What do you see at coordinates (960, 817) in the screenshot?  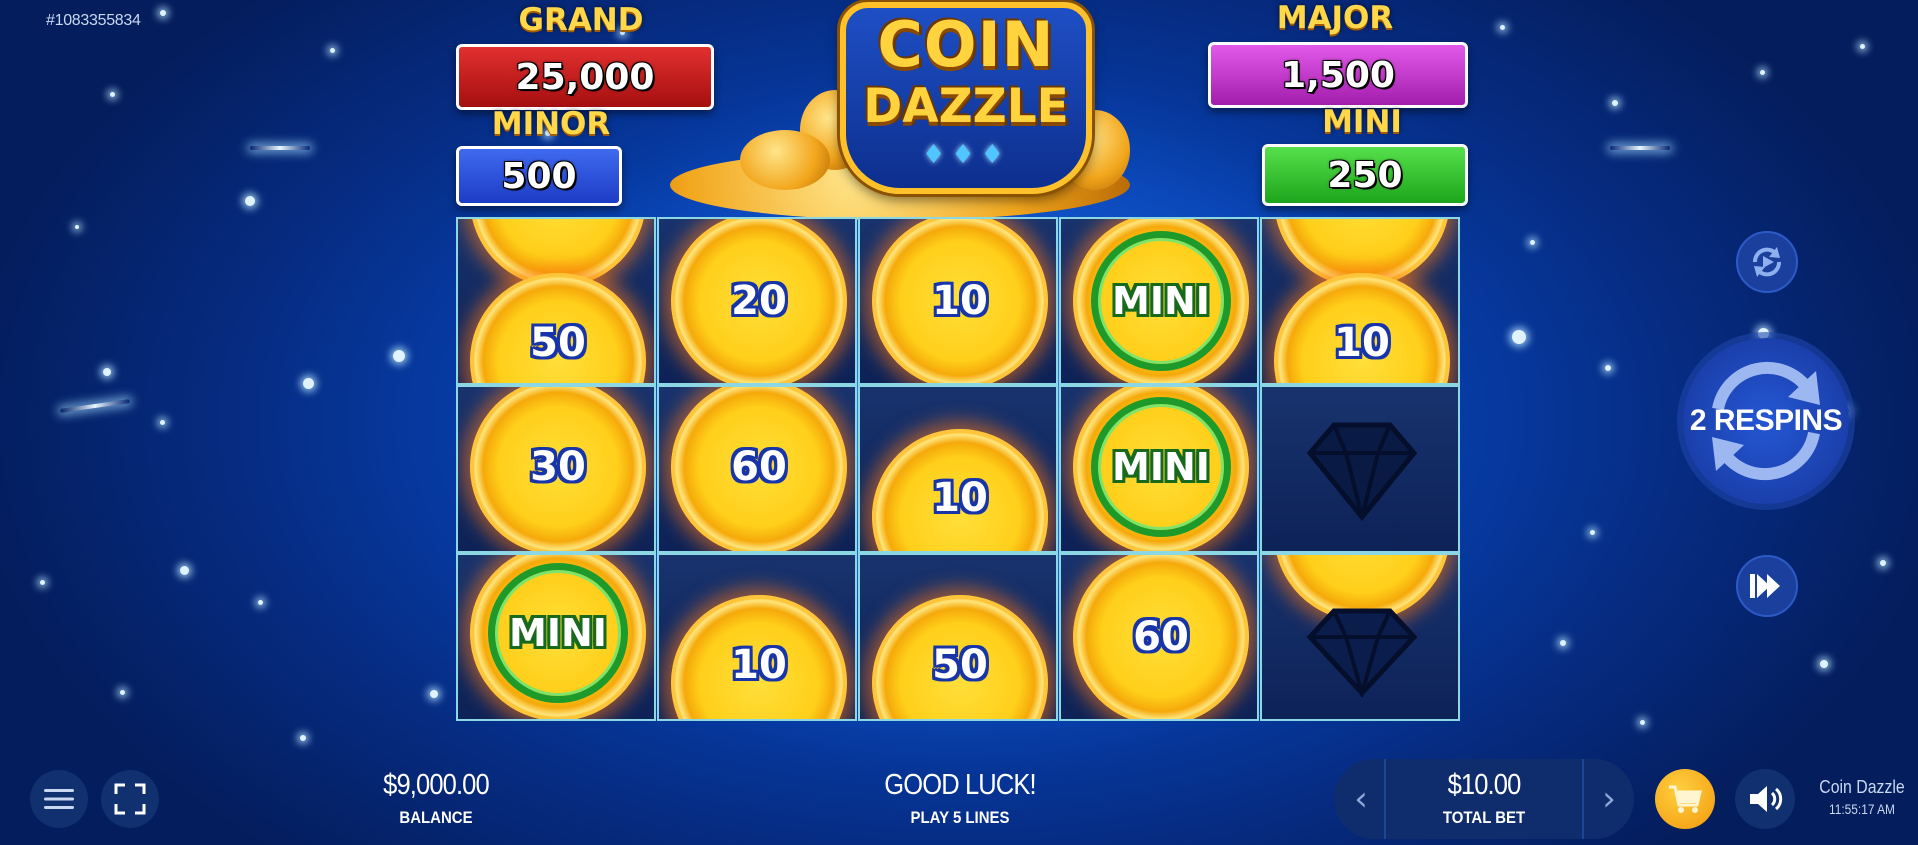 I see `lines-message: PLAY 5 LINES` at bounding box center [960, 817].